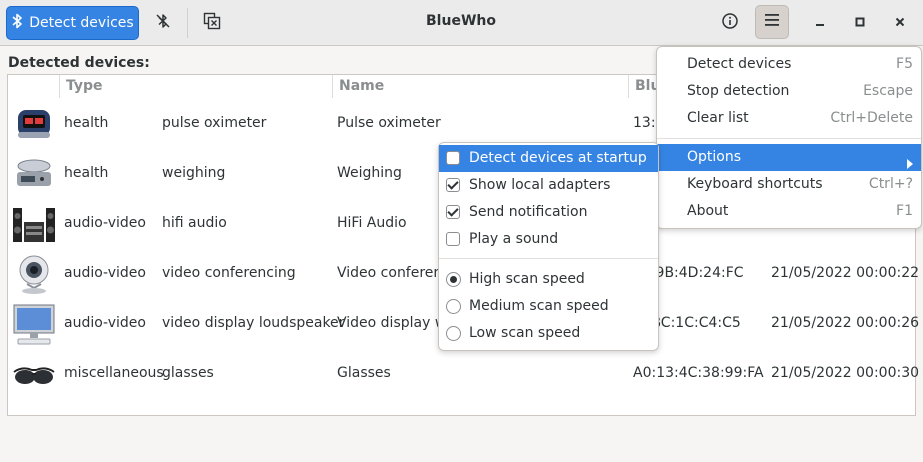 The height and width of the screenshot is (462, 923). I want to click on menu-item-label: Detect devices, so click(739, 64).